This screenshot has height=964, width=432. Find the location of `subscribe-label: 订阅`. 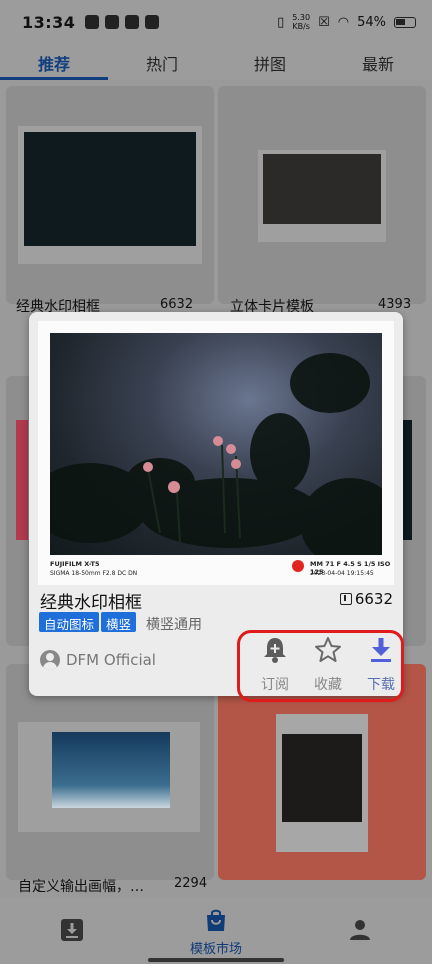

subscribe-label: 订阅 is located at coordinates (275, 685).